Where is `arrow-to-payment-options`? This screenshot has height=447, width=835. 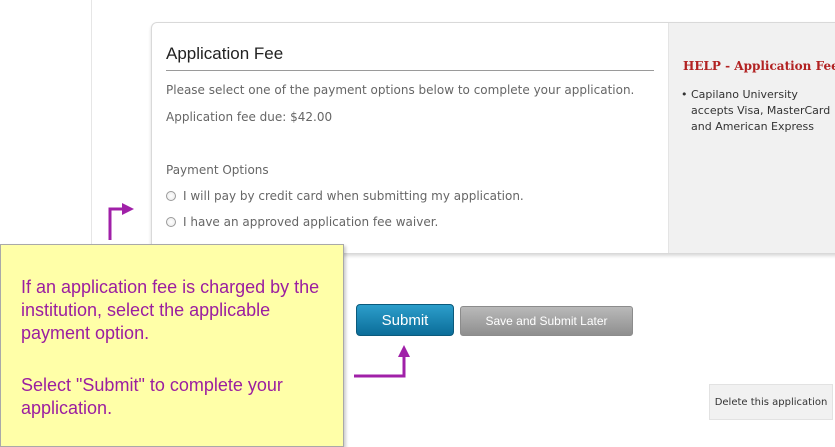 arrow-to-payment-options is located at coordinates (121, 221).